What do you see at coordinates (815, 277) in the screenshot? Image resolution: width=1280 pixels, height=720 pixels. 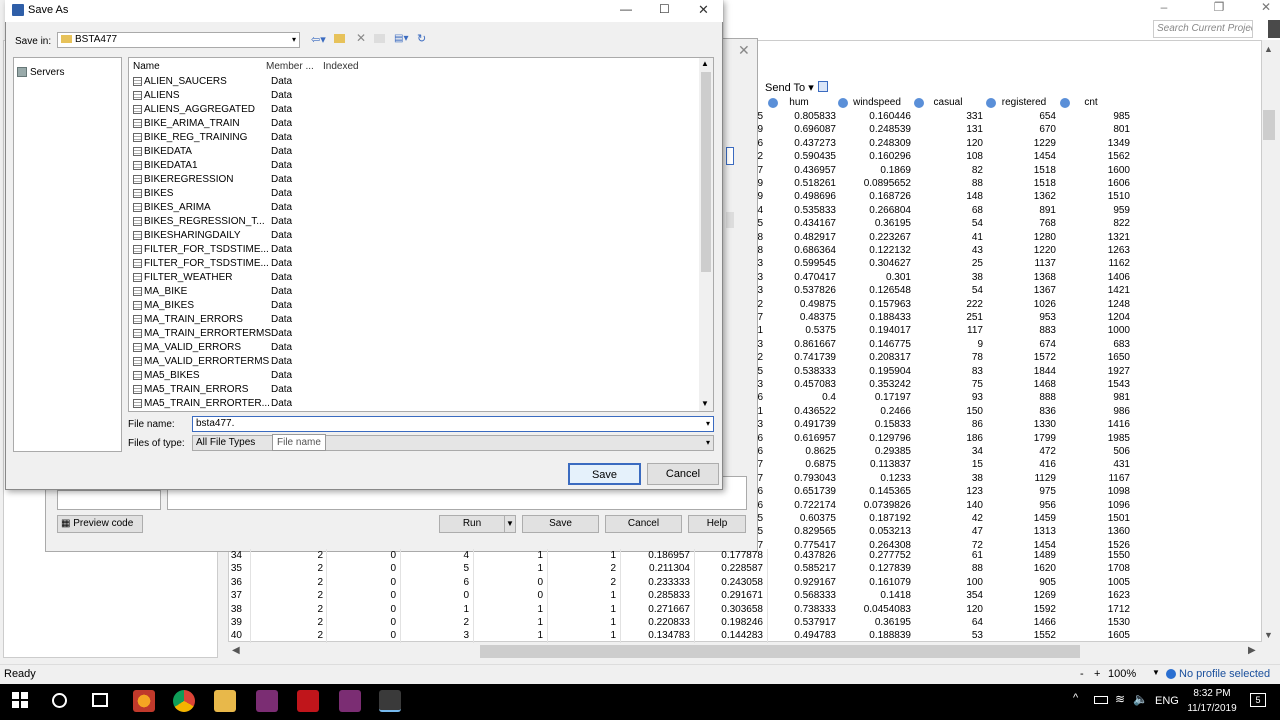 I see `table-cell: 0.470417` at bounding box center [815, 277].